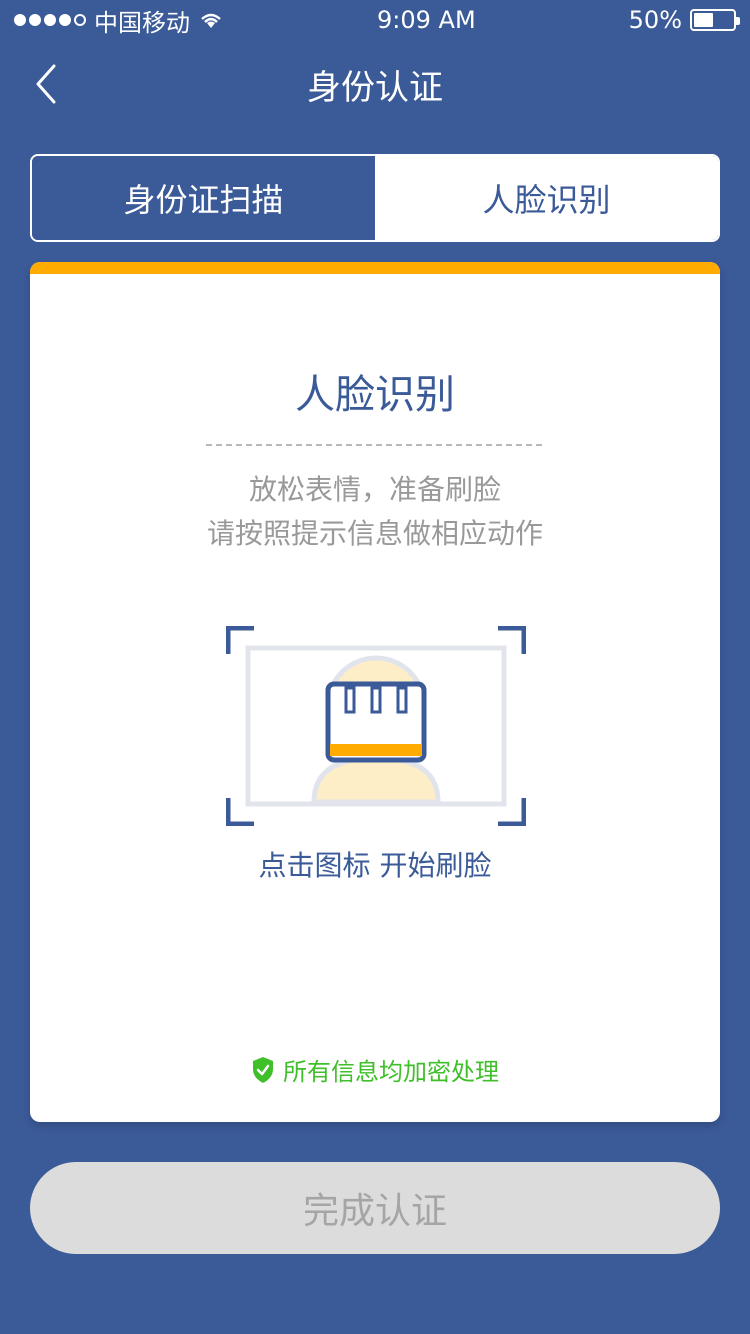 Image resolution: width=750 pixels, height=1334 pixels. I want to click on wifi-icon, so click(211, 20).